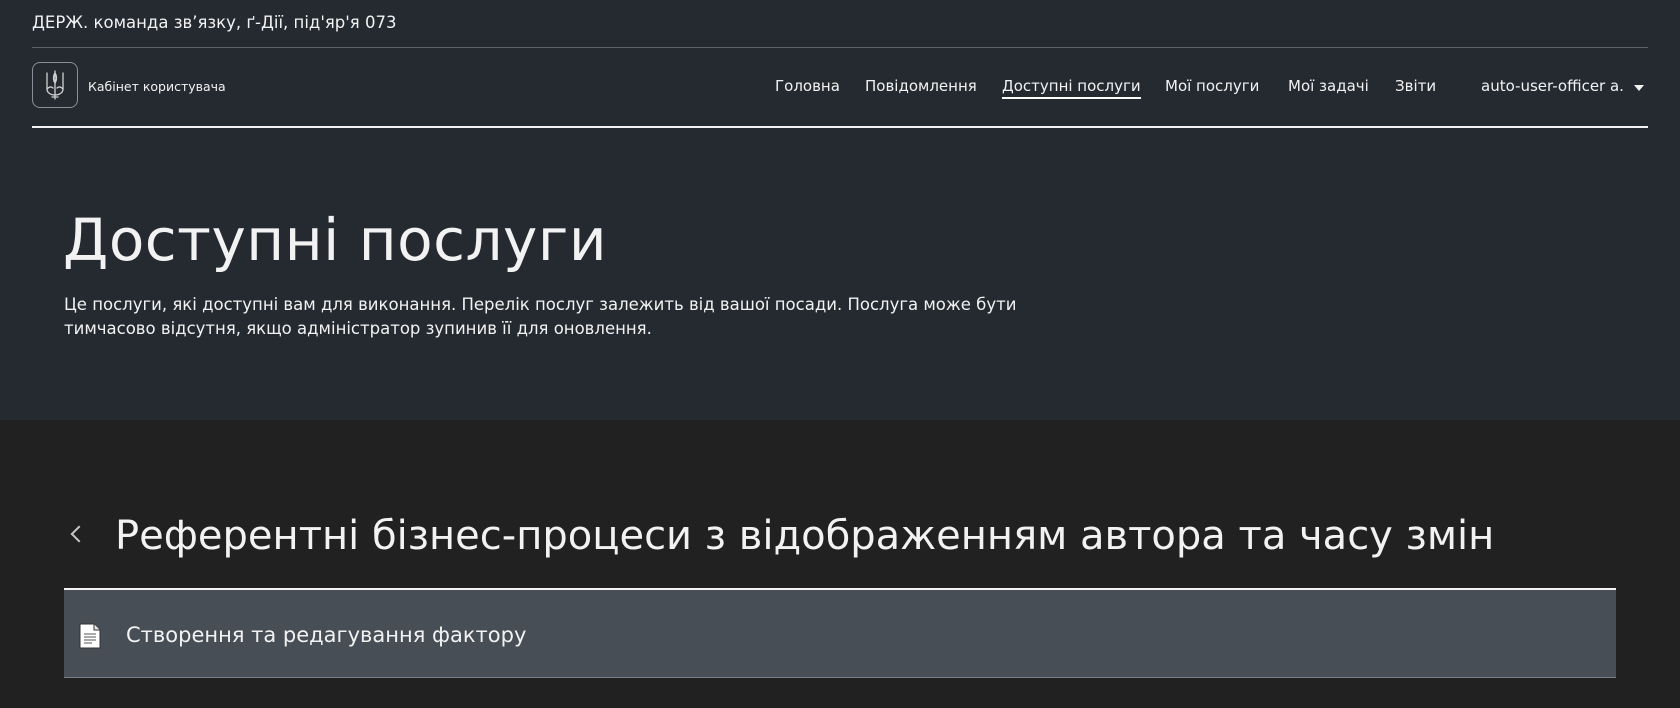 Image resolution: width=1680 pixels, height=708 pixels. What do you see at coordinates (1639, 88) in the screenshot?
I see `caret-down-icon` at bounding box center [1639, 88].